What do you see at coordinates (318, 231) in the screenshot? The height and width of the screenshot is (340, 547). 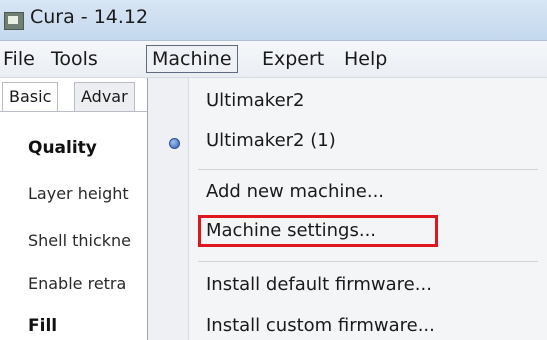 I see `highlight-box` at bounding box center [318, 231].